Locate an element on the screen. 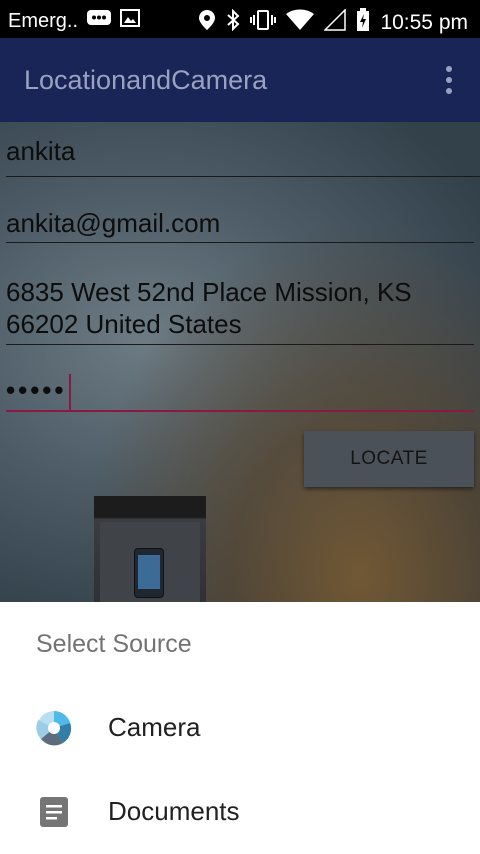 This screenshot has height=854, width=480. address-line-2: 66202 United States is located at coordinates (124, 324).